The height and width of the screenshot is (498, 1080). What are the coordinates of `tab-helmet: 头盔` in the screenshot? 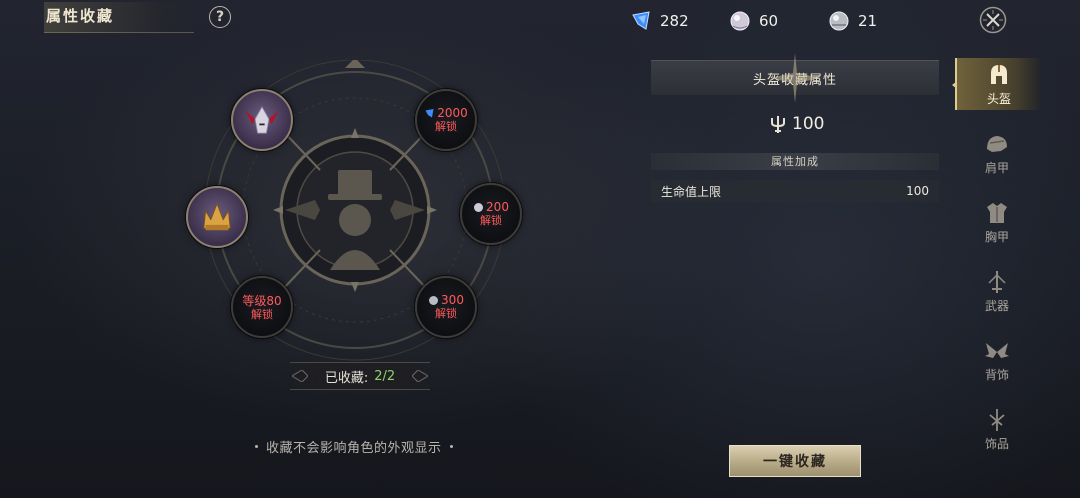 It's located at (996, 84).